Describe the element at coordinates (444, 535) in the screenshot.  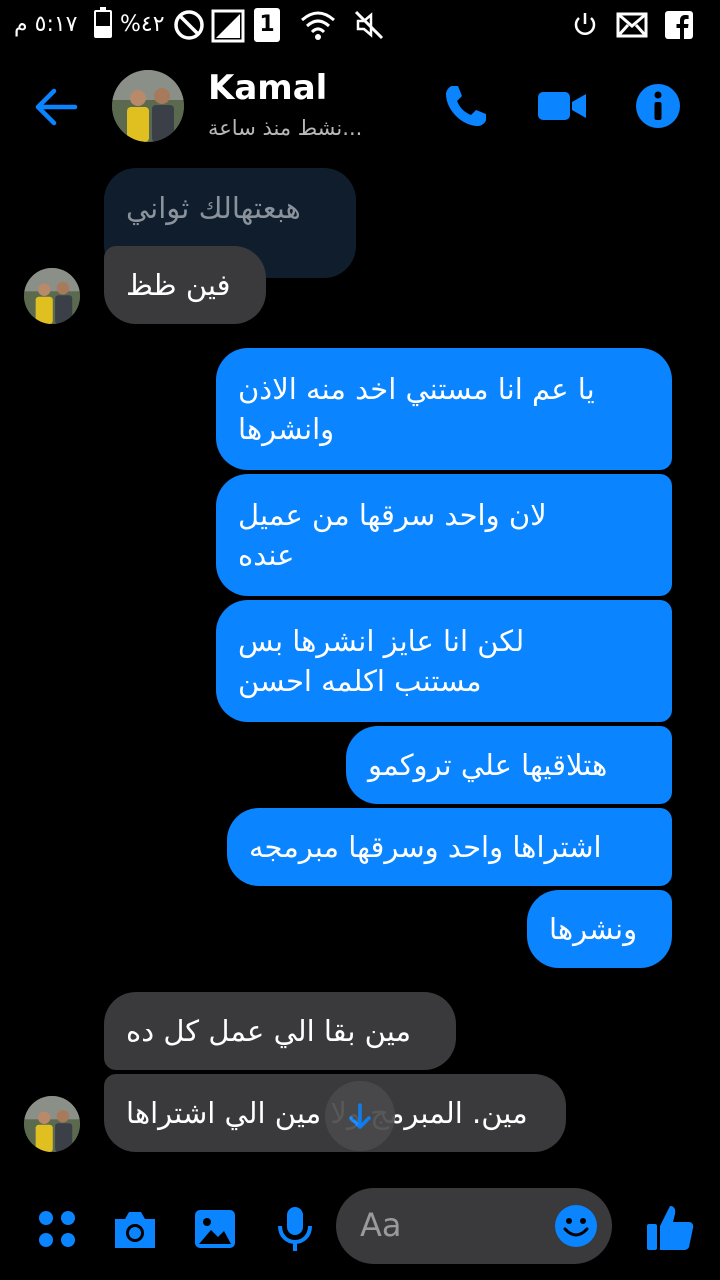
I see `message-bubble-outgoing: لان واحد سرقها من عميل عنده` at that location.